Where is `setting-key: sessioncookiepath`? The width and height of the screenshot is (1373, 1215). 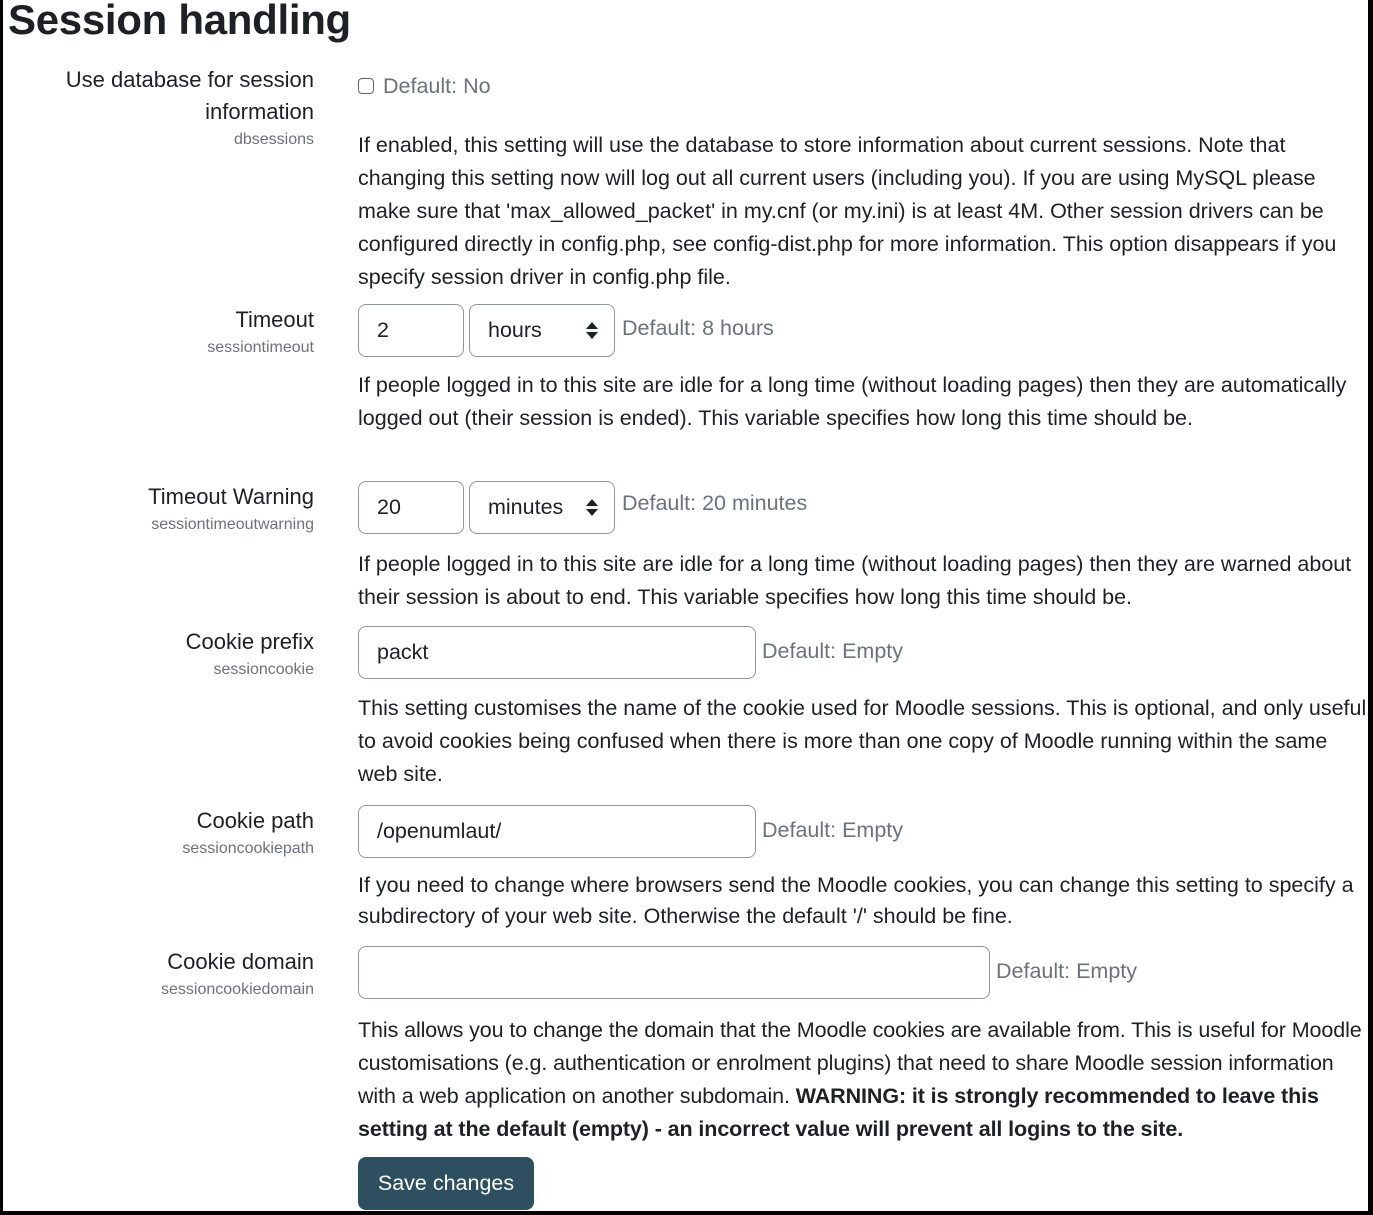
setting-key: sessioncookiepath is located at coordinates (248, 848).